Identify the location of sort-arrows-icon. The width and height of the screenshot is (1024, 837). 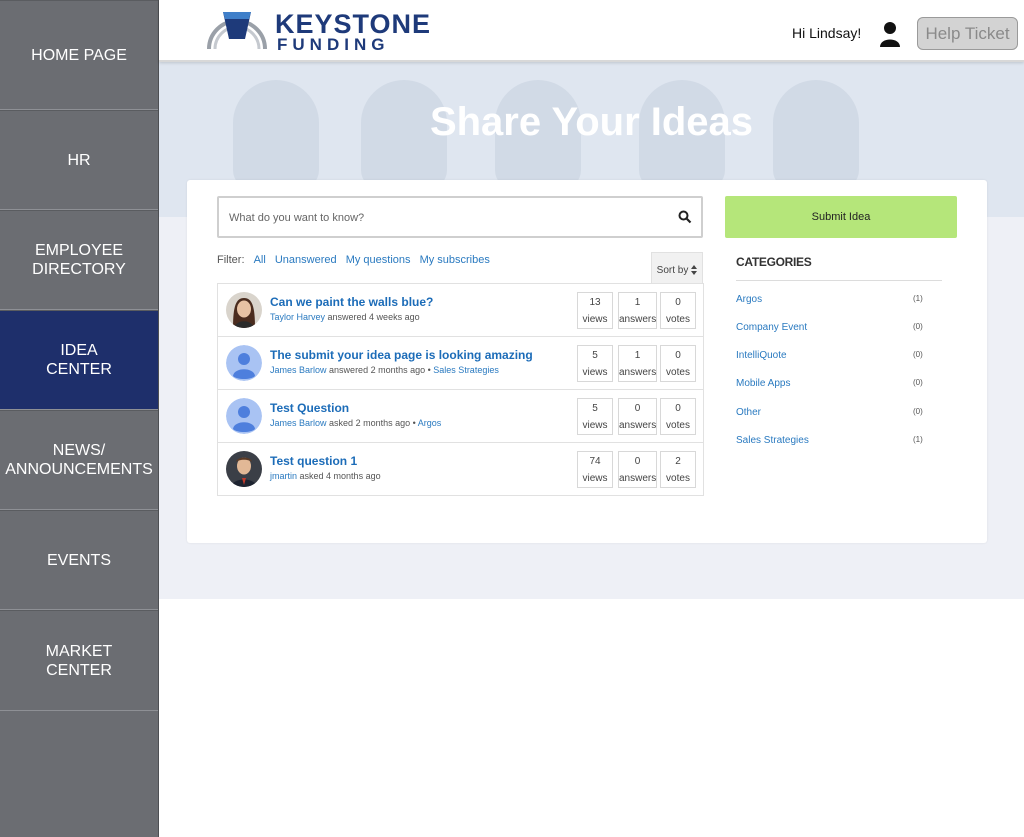
(694, 270).